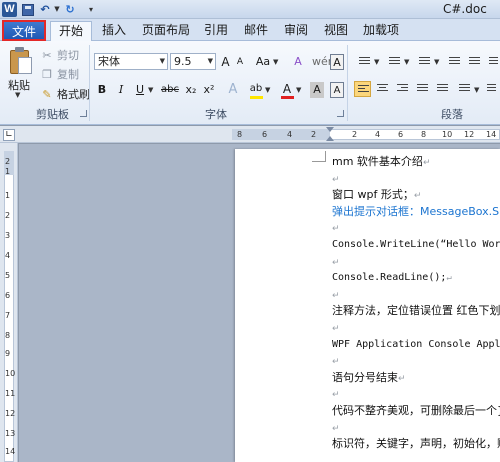 Image resolution: width=500 pixels, height=462 pixels. I want to click on undo-dropdown-icon: ▼, so click(57, 9).